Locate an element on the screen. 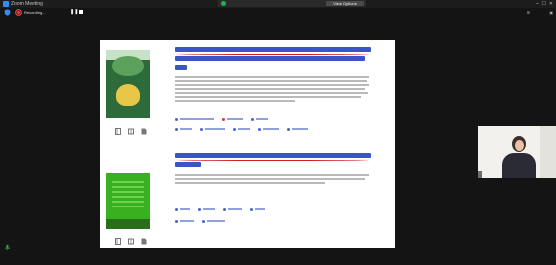  participant-video is located at coordinates (519, 165).